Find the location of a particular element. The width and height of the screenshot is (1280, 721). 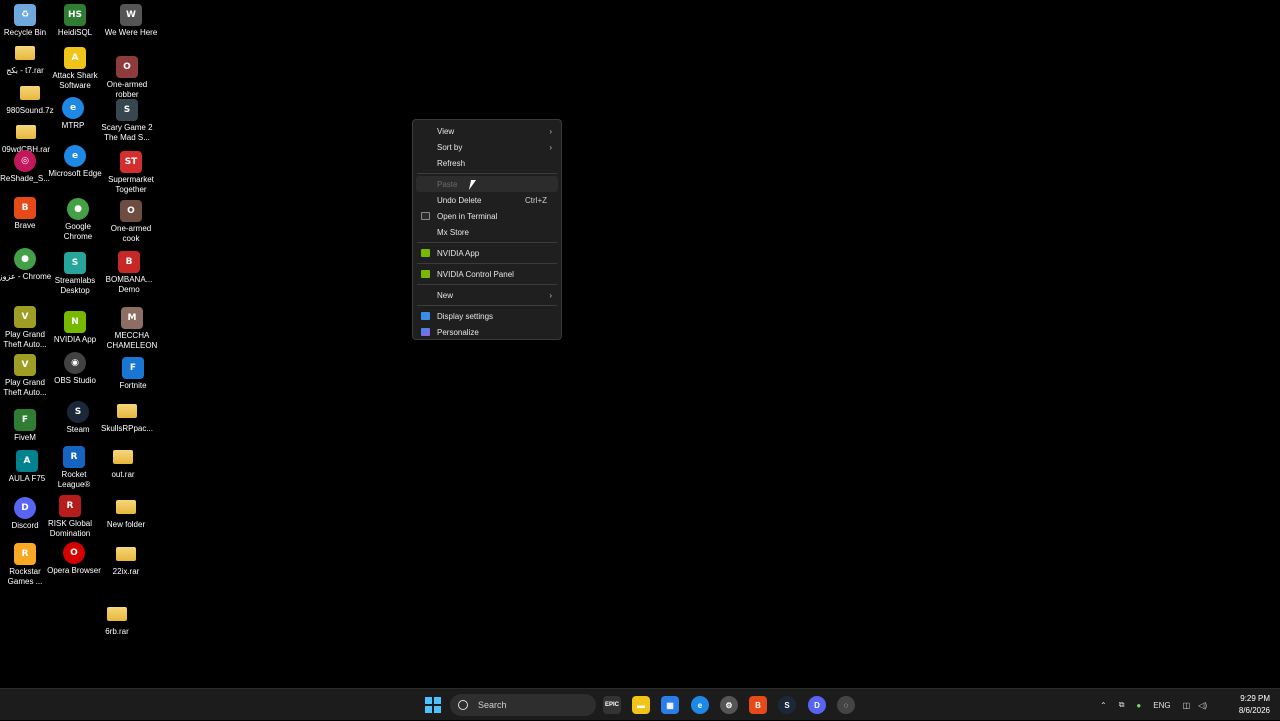

desktop-icon-google-chrome: ● Google Chrome is located at coordinates (78, 220).